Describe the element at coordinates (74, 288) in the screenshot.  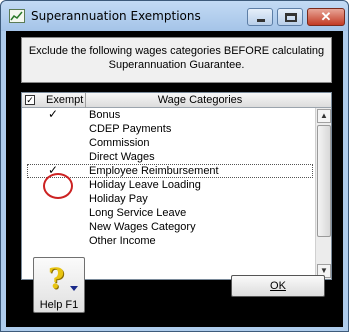
I see `dropdown-caret-icon` at that location.